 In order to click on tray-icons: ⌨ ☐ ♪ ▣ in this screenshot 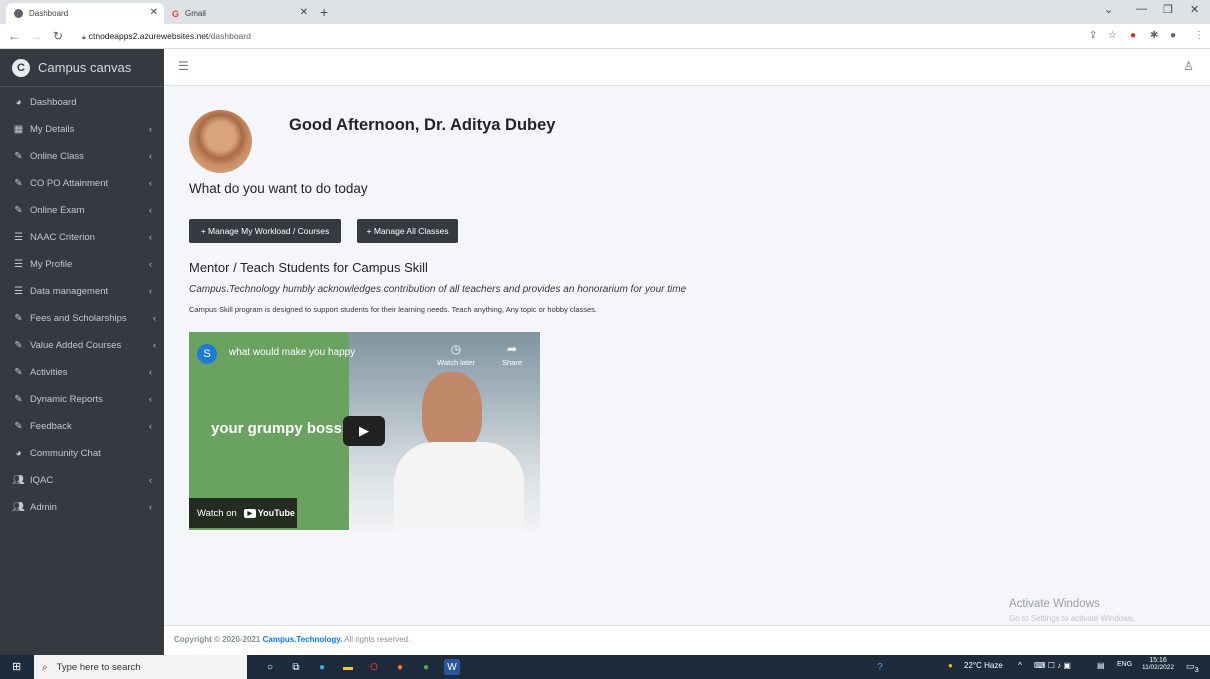, I will do `click(1052, 665)`.